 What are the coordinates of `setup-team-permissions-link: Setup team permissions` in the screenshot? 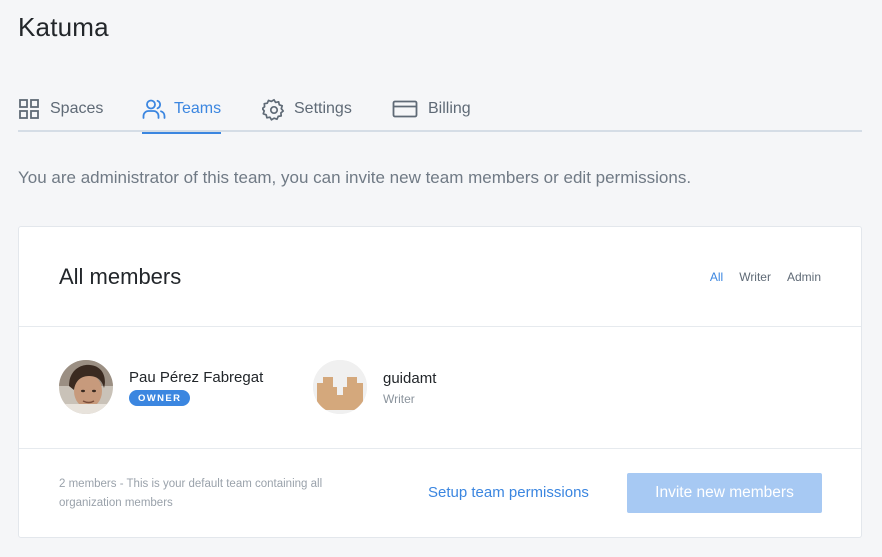 It's located at (508, 492).